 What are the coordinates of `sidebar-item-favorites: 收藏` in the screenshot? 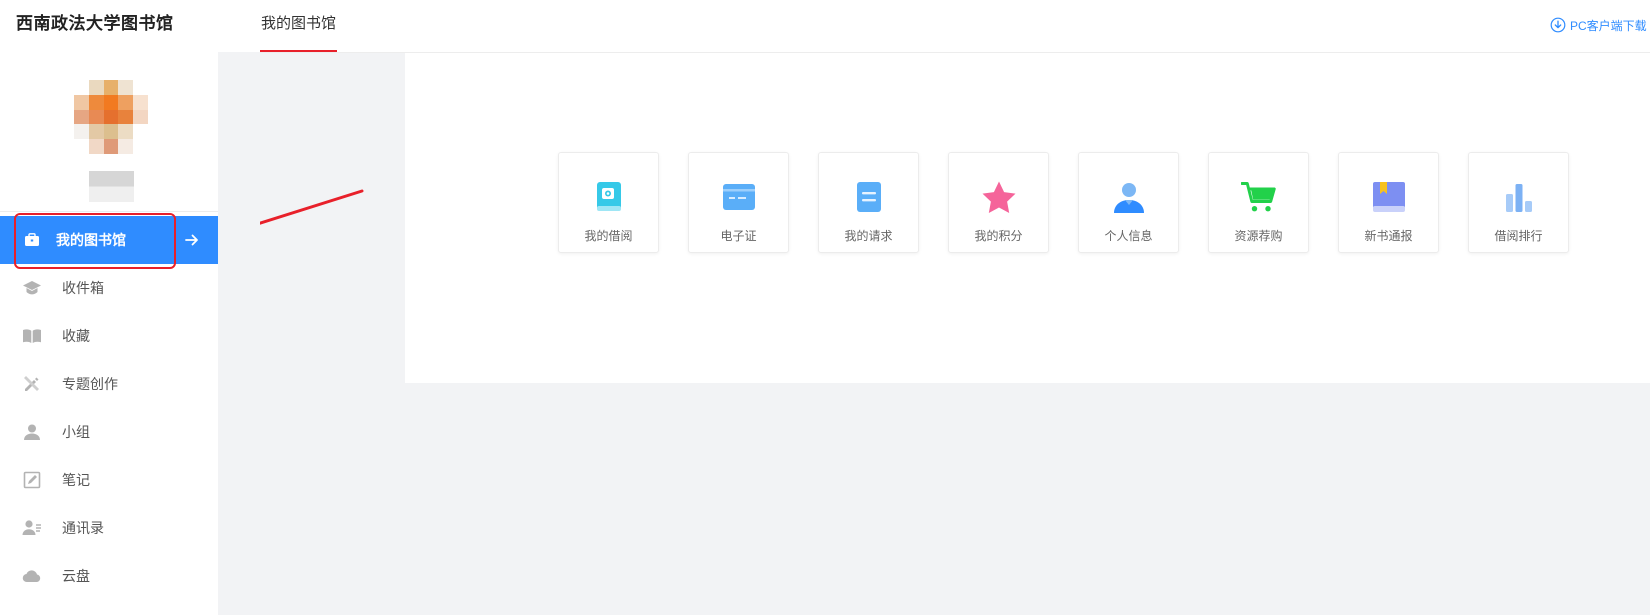 It's located at (109, 336).